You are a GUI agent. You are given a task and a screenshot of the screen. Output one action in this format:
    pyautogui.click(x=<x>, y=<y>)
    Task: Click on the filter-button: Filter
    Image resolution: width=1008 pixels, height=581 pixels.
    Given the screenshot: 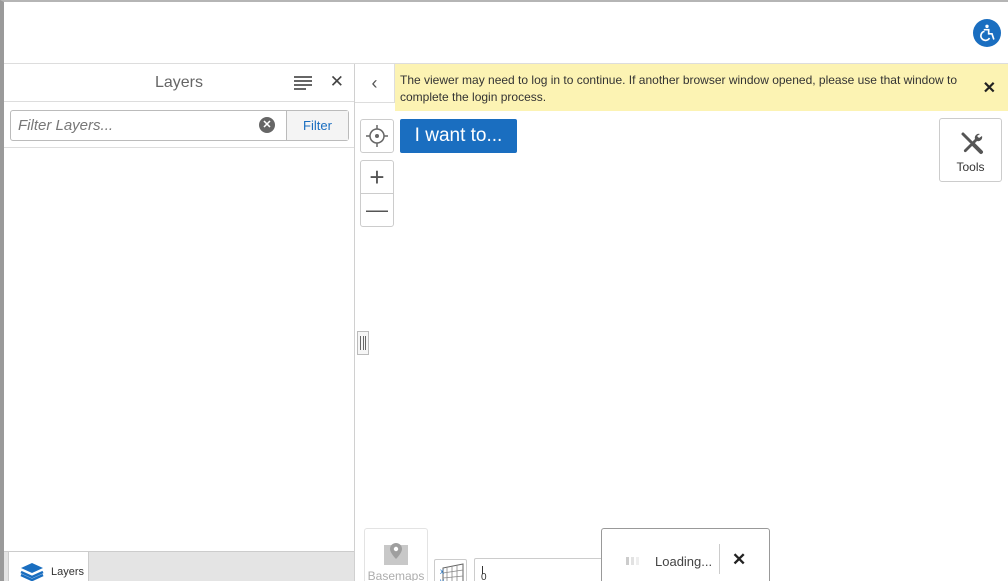 What is the action you would take?
    pyautogui.click(x=317, y=125)
    